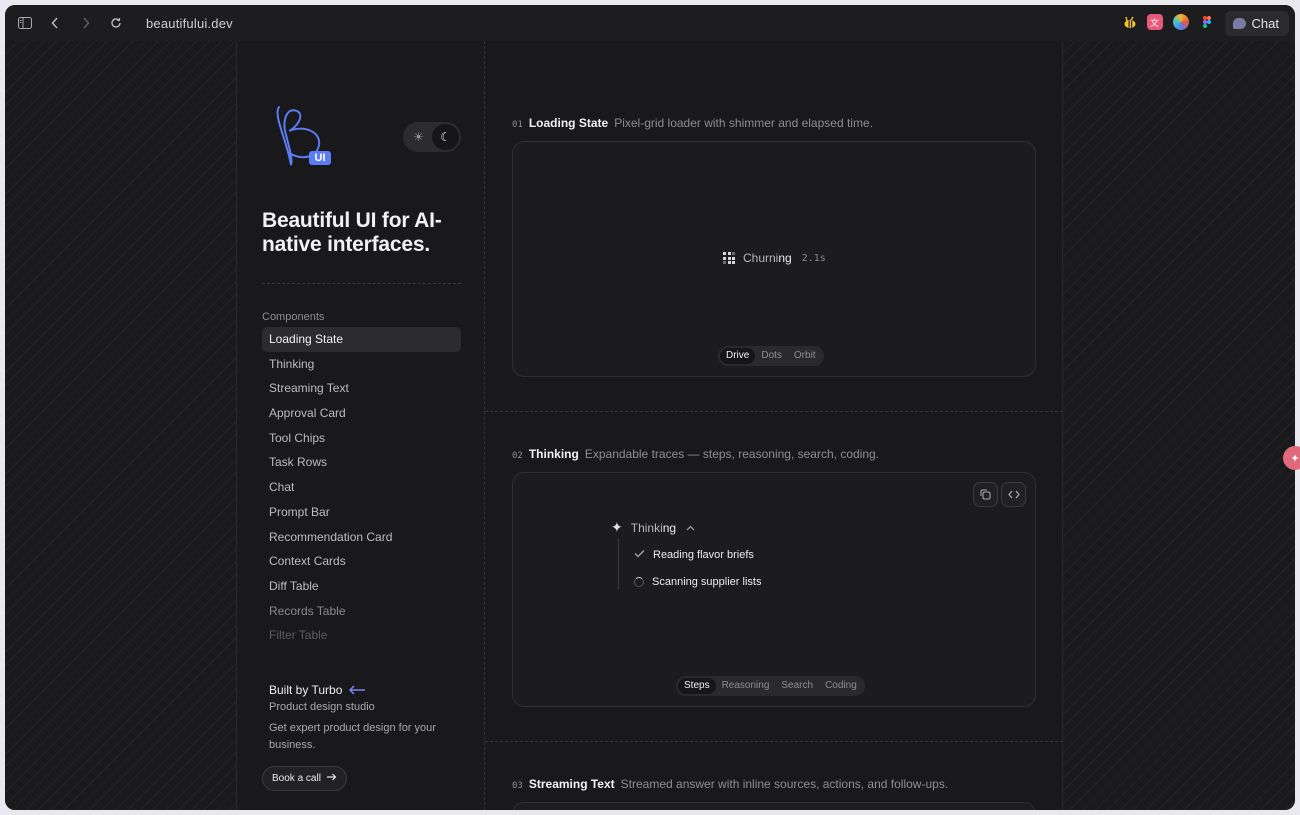  Describe the element at coordinates (361, 413) in the screenshot. I see `nav-item-approval-card: Approval Card` at that location.